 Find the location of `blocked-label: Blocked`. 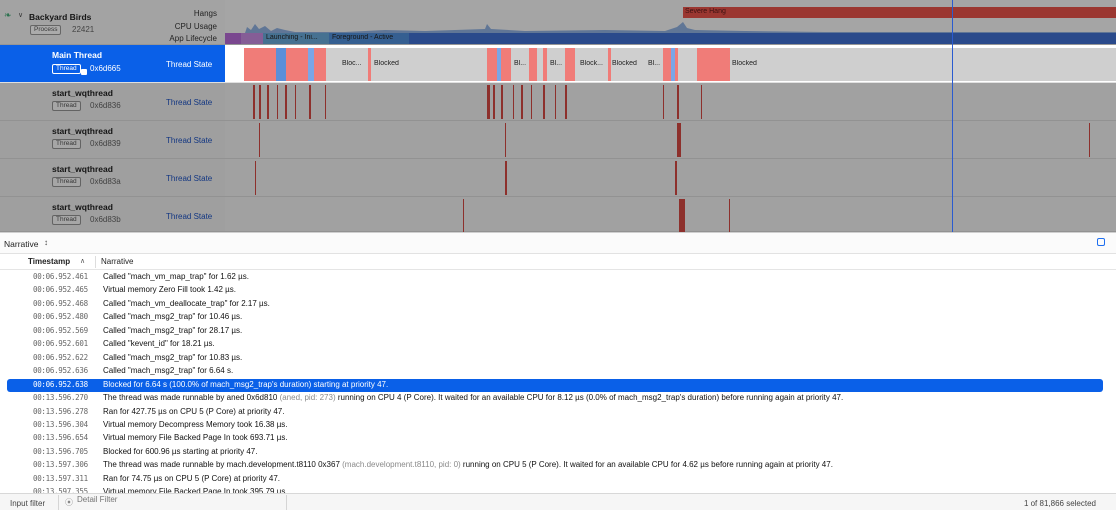

blocked-label: Blocked is located at coordinates (386, 63).